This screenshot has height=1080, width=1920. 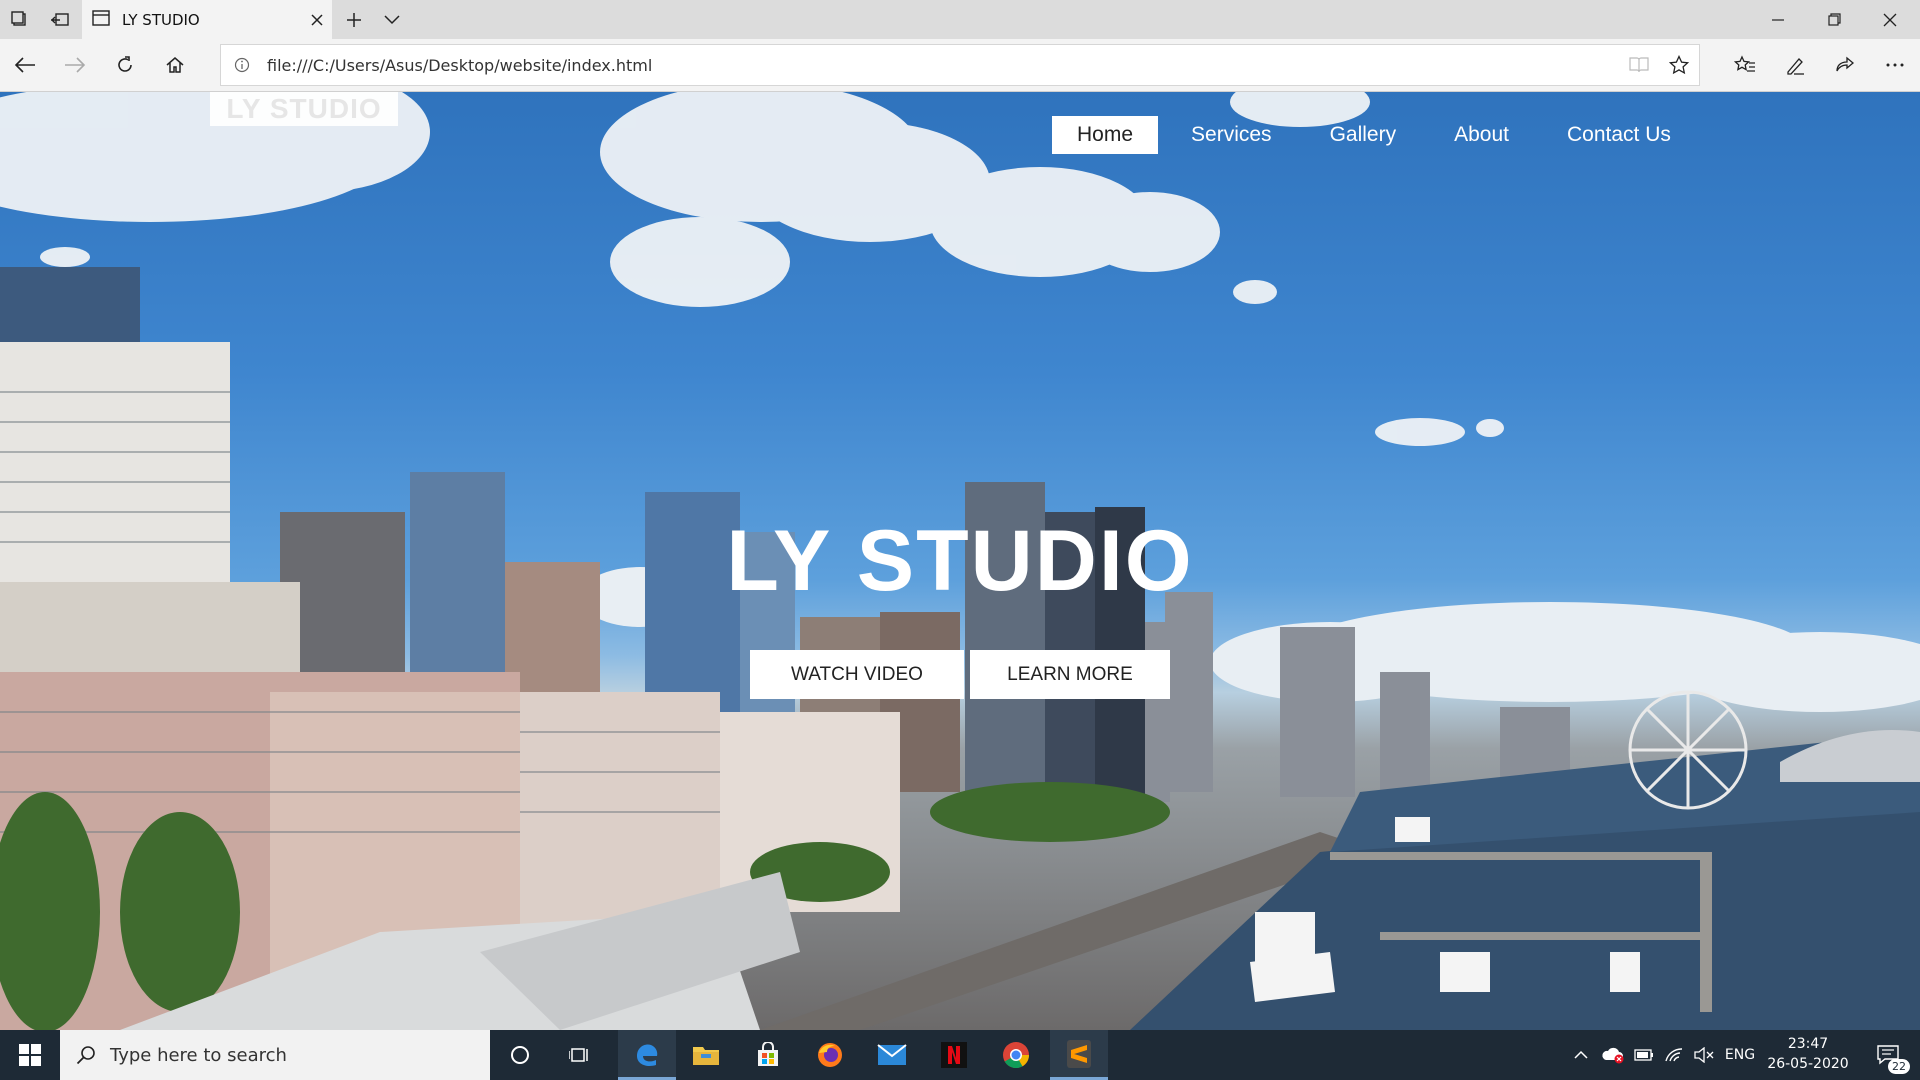 What do you see at coordinates (354, 19) in the screenshot?
I see `new-tab-icon` at bounding box center [354, 19].